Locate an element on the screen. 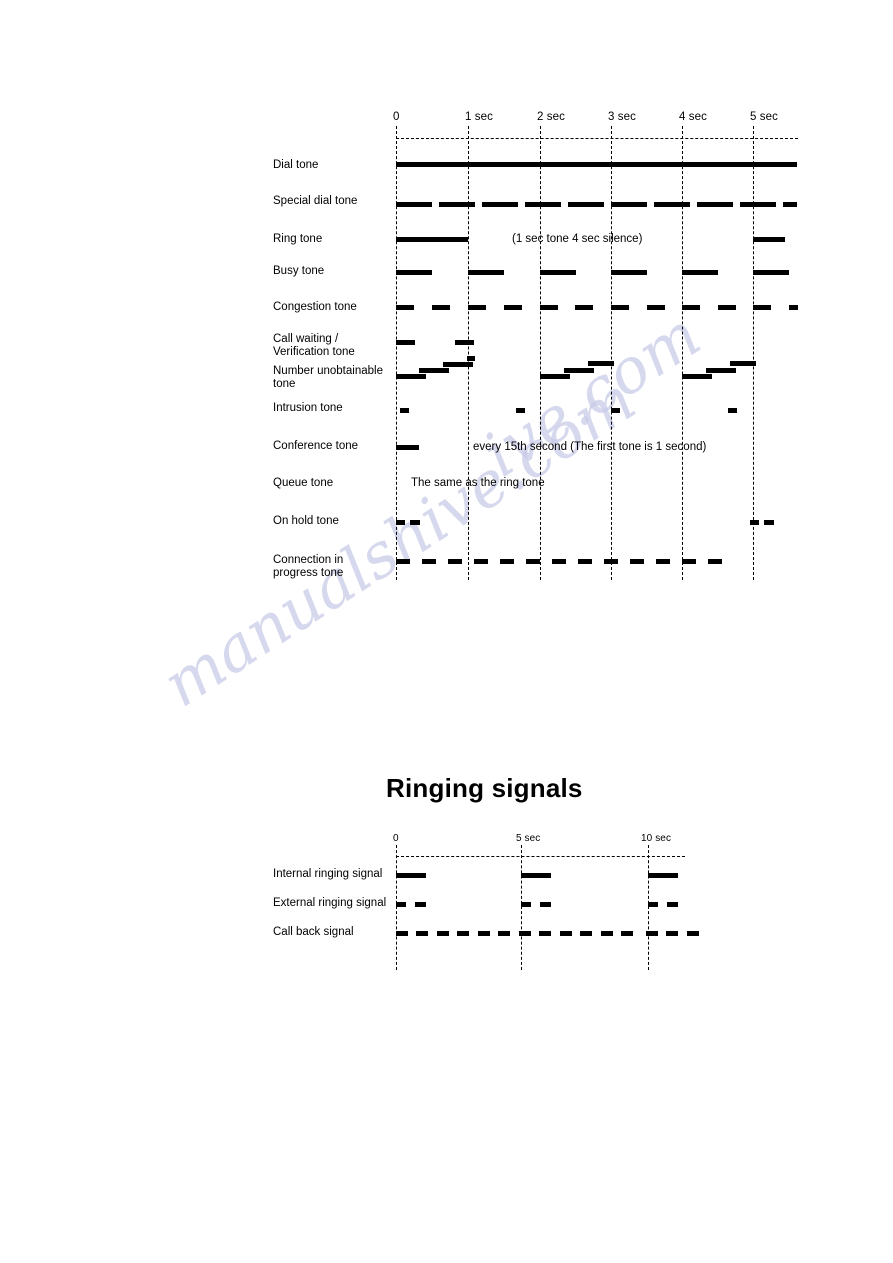  ringing-gridline-5sec is located at coordinates (521, 907).